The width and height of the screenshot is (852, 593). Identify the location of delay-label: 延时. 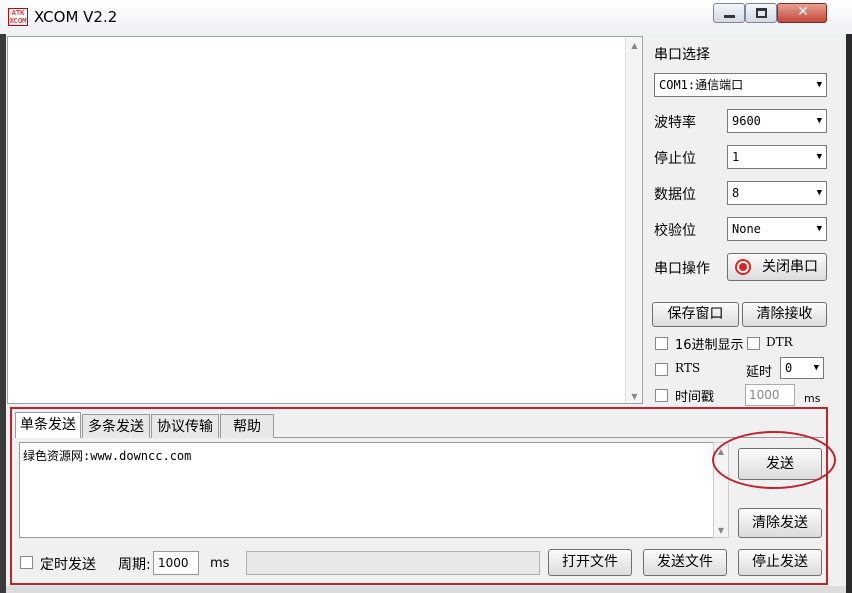
(759, 372).